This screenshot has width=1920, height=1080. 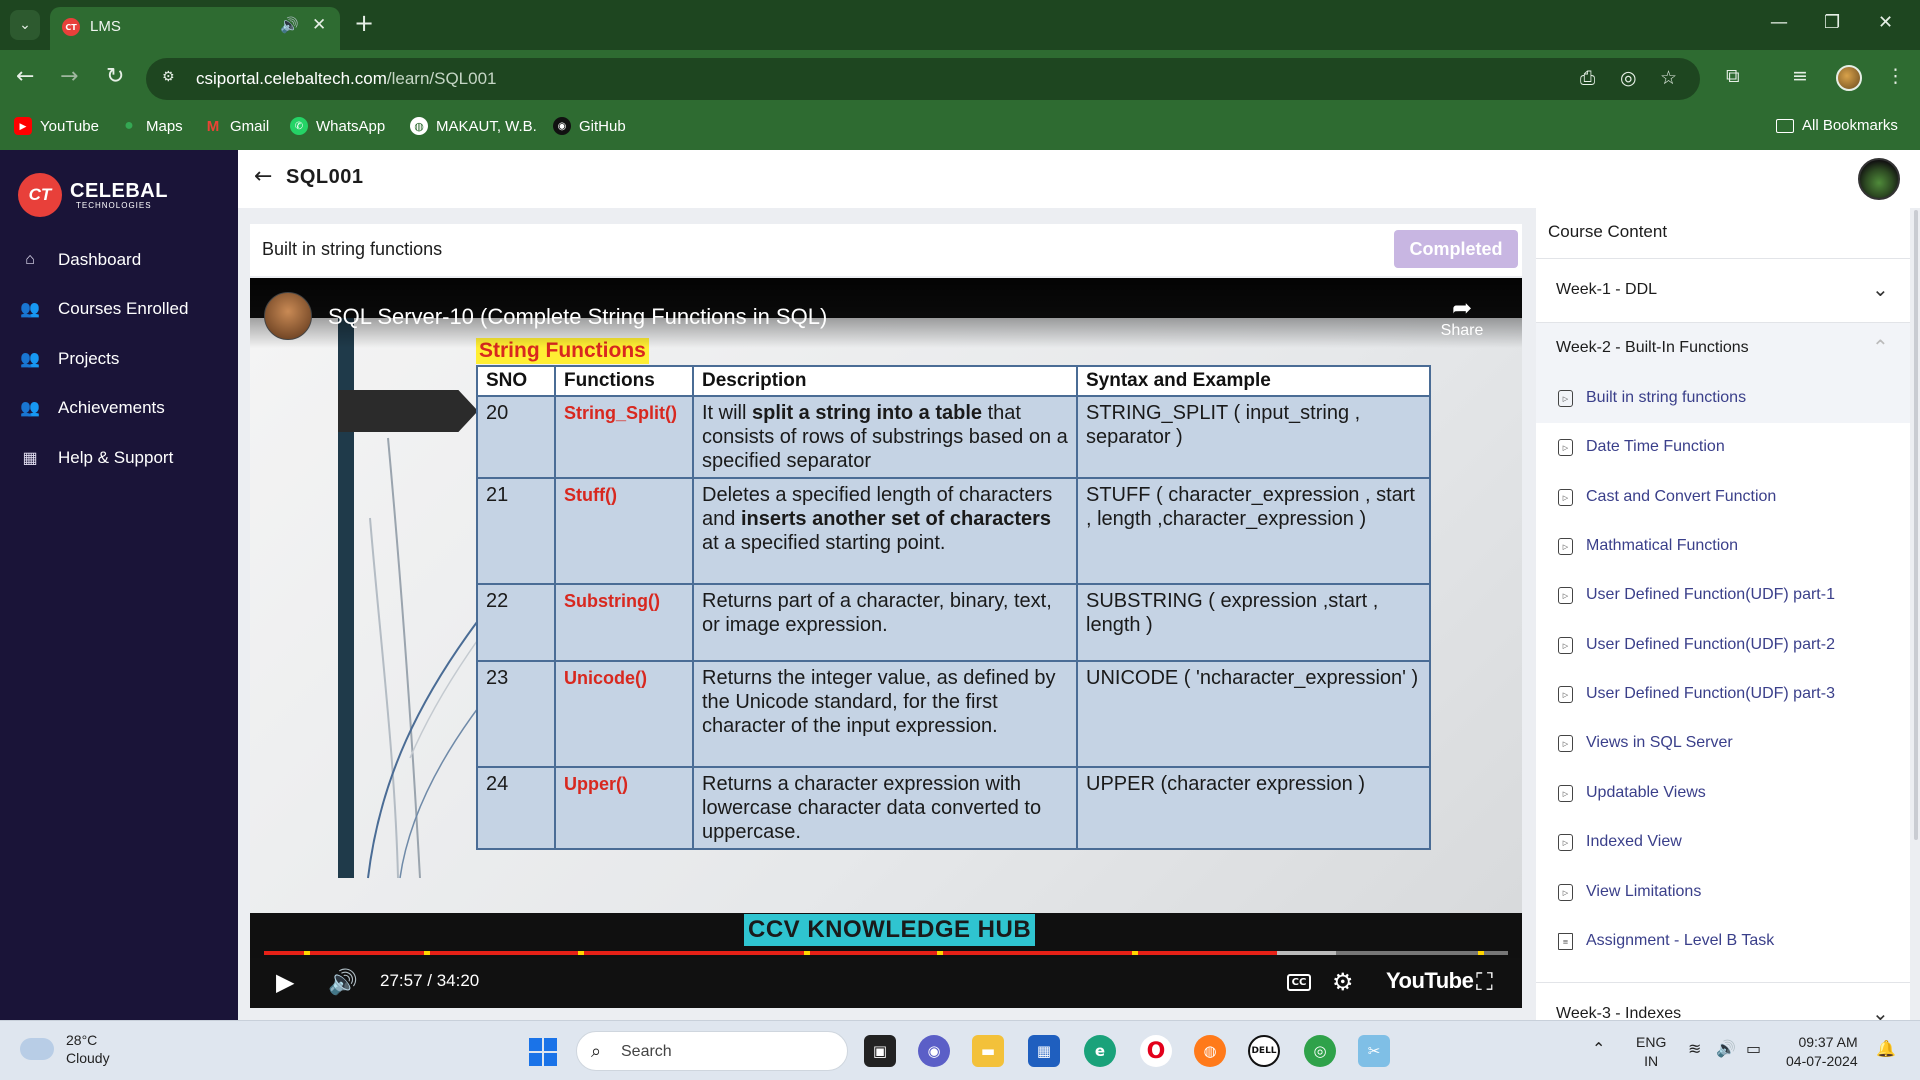 What do you see at coordinates (1659, 742) in the screenshot?
I see `lesson-label: Views in SQL Server` at bounding box center [1659, 742].